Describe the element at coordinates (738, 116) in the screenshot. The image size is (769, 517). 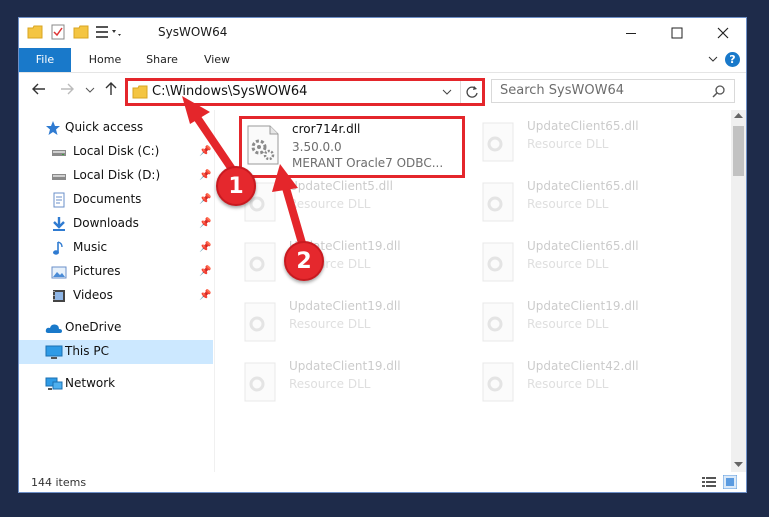
I see `scroll-up-icon` at that location.